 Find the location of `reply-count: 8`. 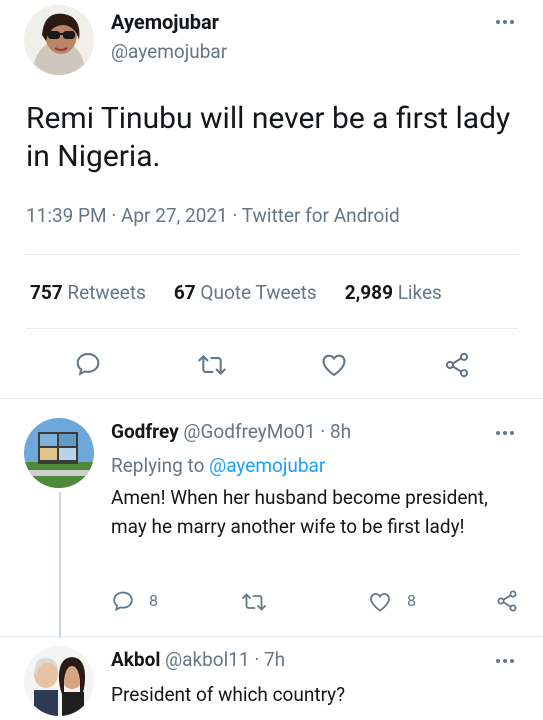

reply-count: 8 is located at coordinates (153, 600).